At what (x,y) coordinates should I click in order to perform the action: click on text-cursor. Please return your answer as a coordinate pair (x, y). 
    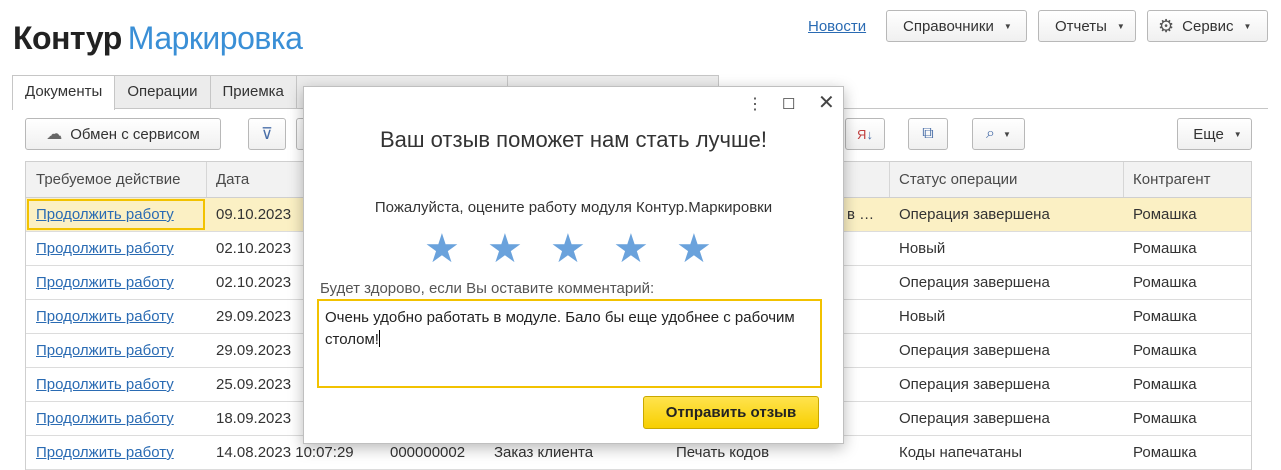
    Looking at the image, I should click on (379, 338).